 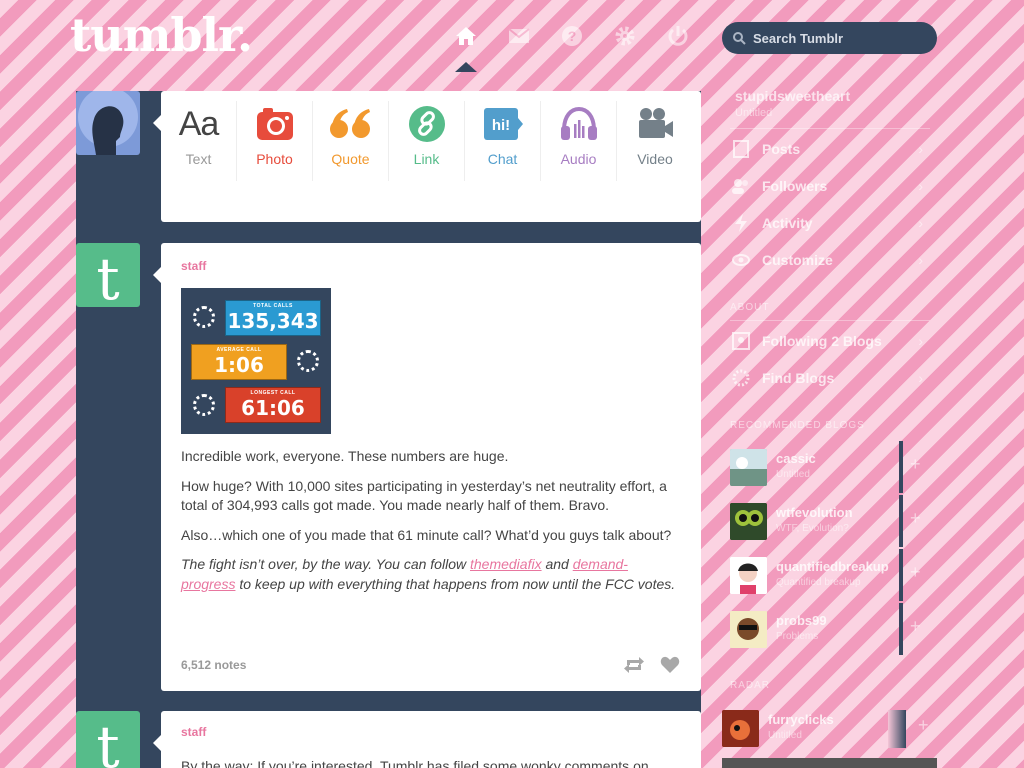 I want to click on sidebar-blog-name: stupidsweetheart, so click(x=792, y=96).